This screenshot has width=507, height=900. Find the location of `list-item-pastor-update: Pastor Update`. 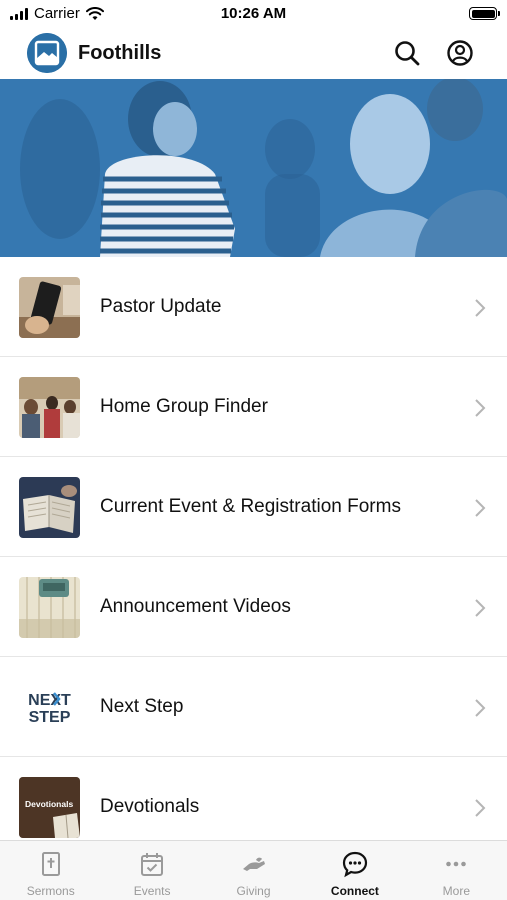

list-item-pastor-update: Pastor Update is located at coordinates (253, 307).